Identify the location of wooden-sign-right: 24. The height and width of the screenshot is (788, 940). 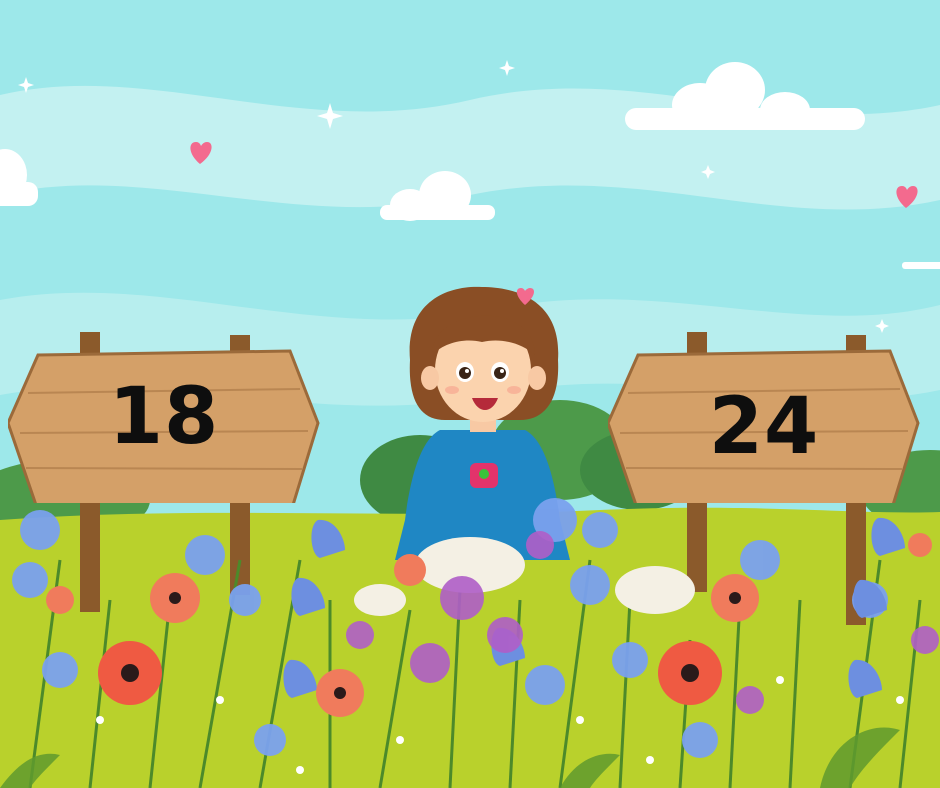
(764, 418).